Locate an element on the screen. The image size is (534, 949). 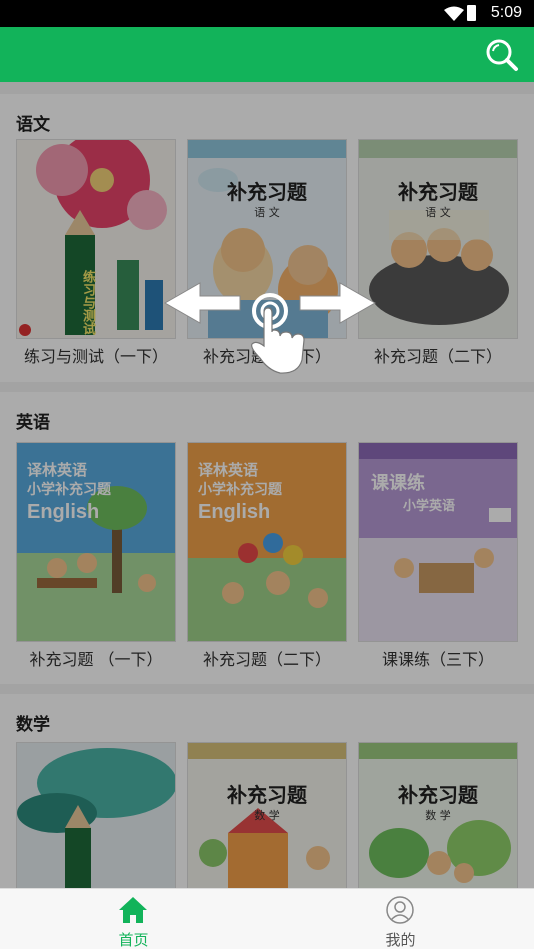
nav-mine: 我的 is located at coordinates (400, 919).